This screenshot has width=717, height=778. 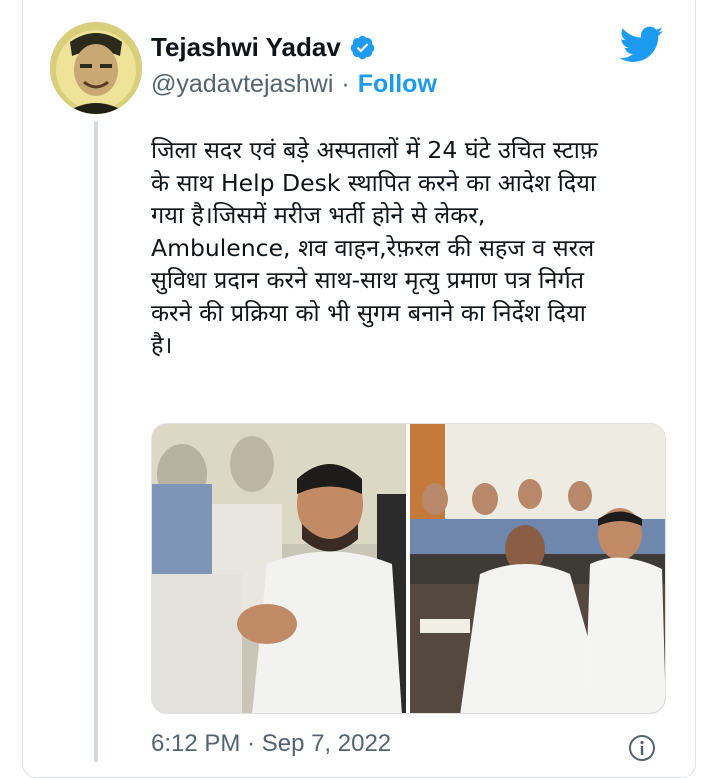 I want to click on twitter-bird-icon, so click(x=641, y=45).